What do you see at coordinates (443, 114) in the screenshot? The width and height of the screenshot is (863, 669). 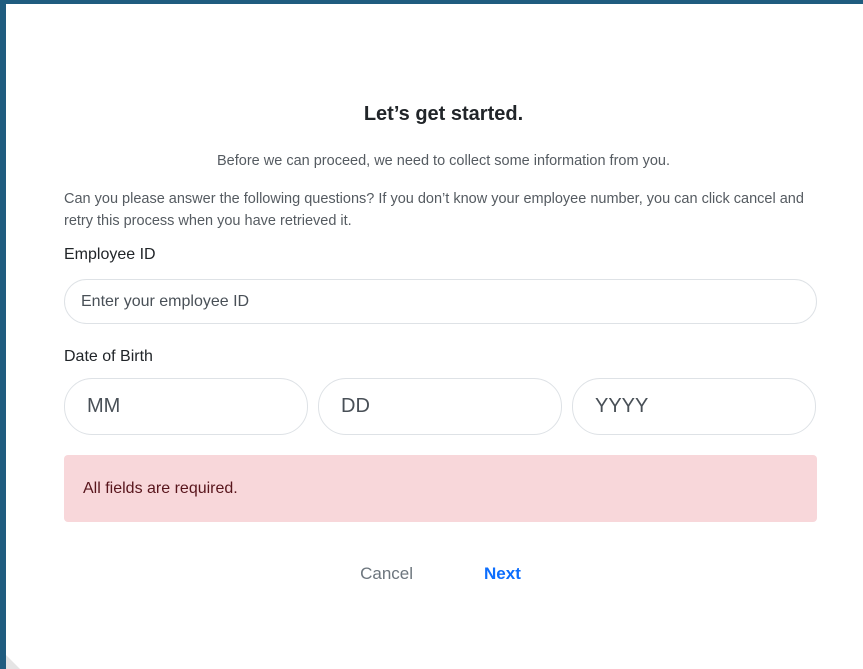 I see `dialog-title: Let’s get started.` at bounding box center [443, 114].